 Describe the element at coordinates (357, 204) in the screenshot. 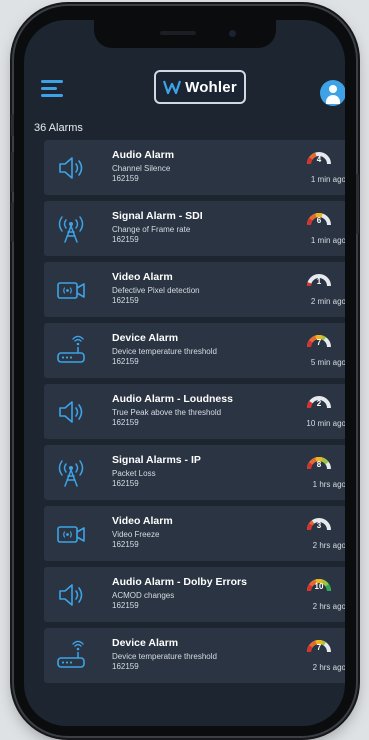

I see `power-button` at that location.